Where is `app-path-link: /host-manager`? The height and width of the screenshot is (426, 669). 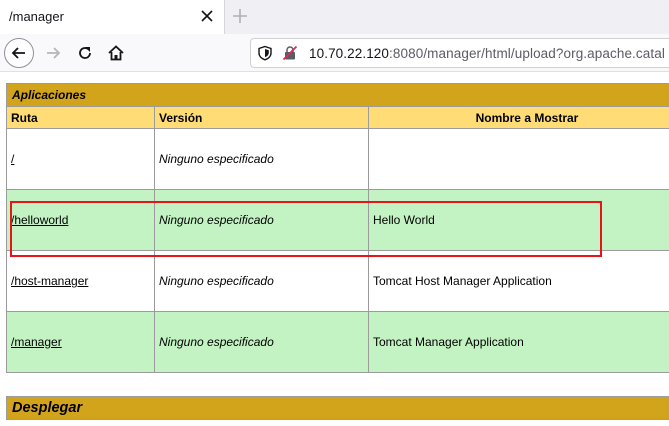
app-path-link: /host-manager is located at coordinates (49, 281).